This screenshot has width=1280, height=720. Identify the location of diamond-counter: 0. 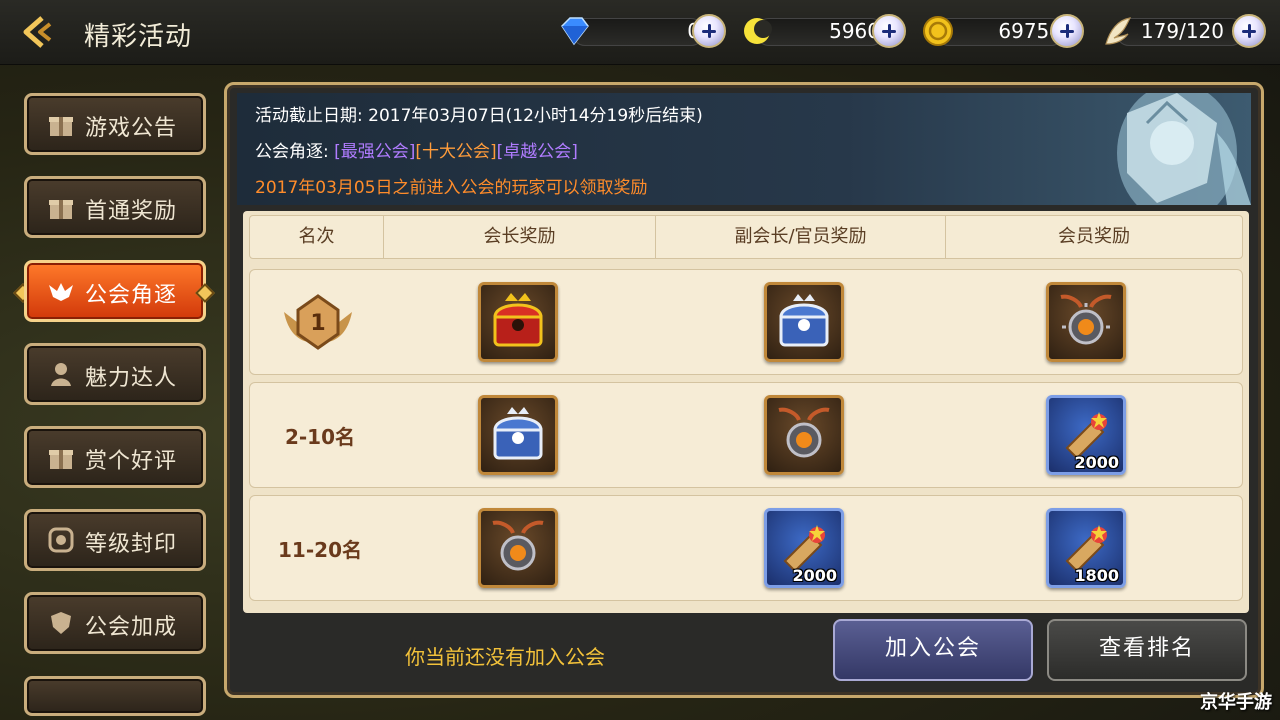
(644, 31).